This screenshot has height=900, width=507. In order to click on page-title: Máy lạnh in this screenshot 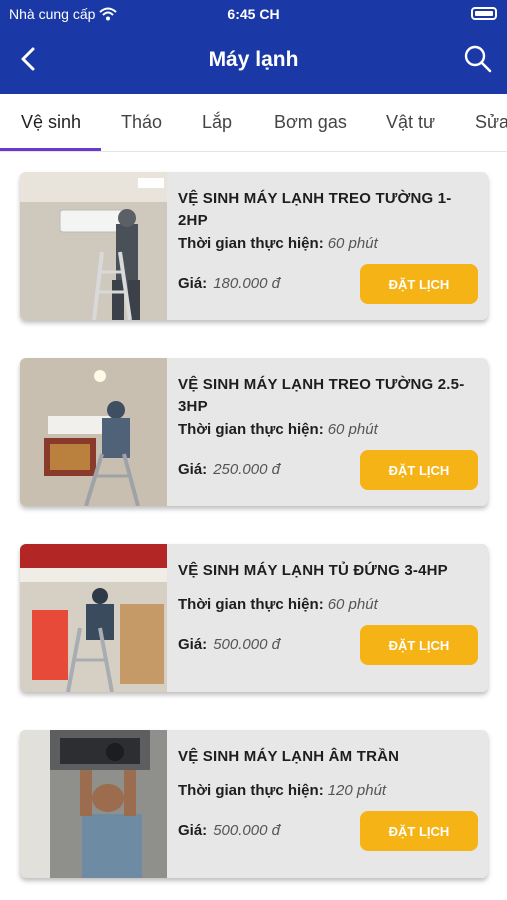, I will do `click(253, 59)`.